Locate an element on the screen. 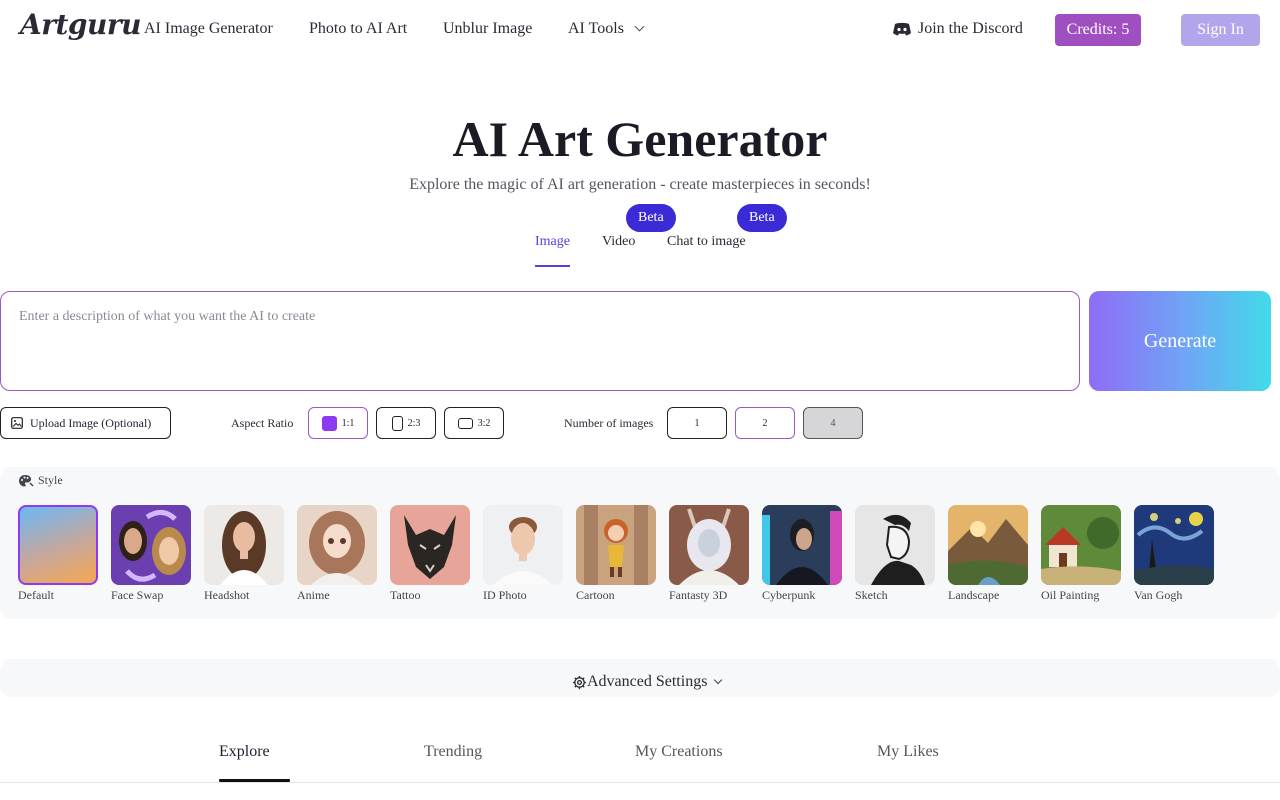 The height and width of the screenshot is (800, 1280). ratio-3-2-button: 3:2 is located at coordinates (474, 423).